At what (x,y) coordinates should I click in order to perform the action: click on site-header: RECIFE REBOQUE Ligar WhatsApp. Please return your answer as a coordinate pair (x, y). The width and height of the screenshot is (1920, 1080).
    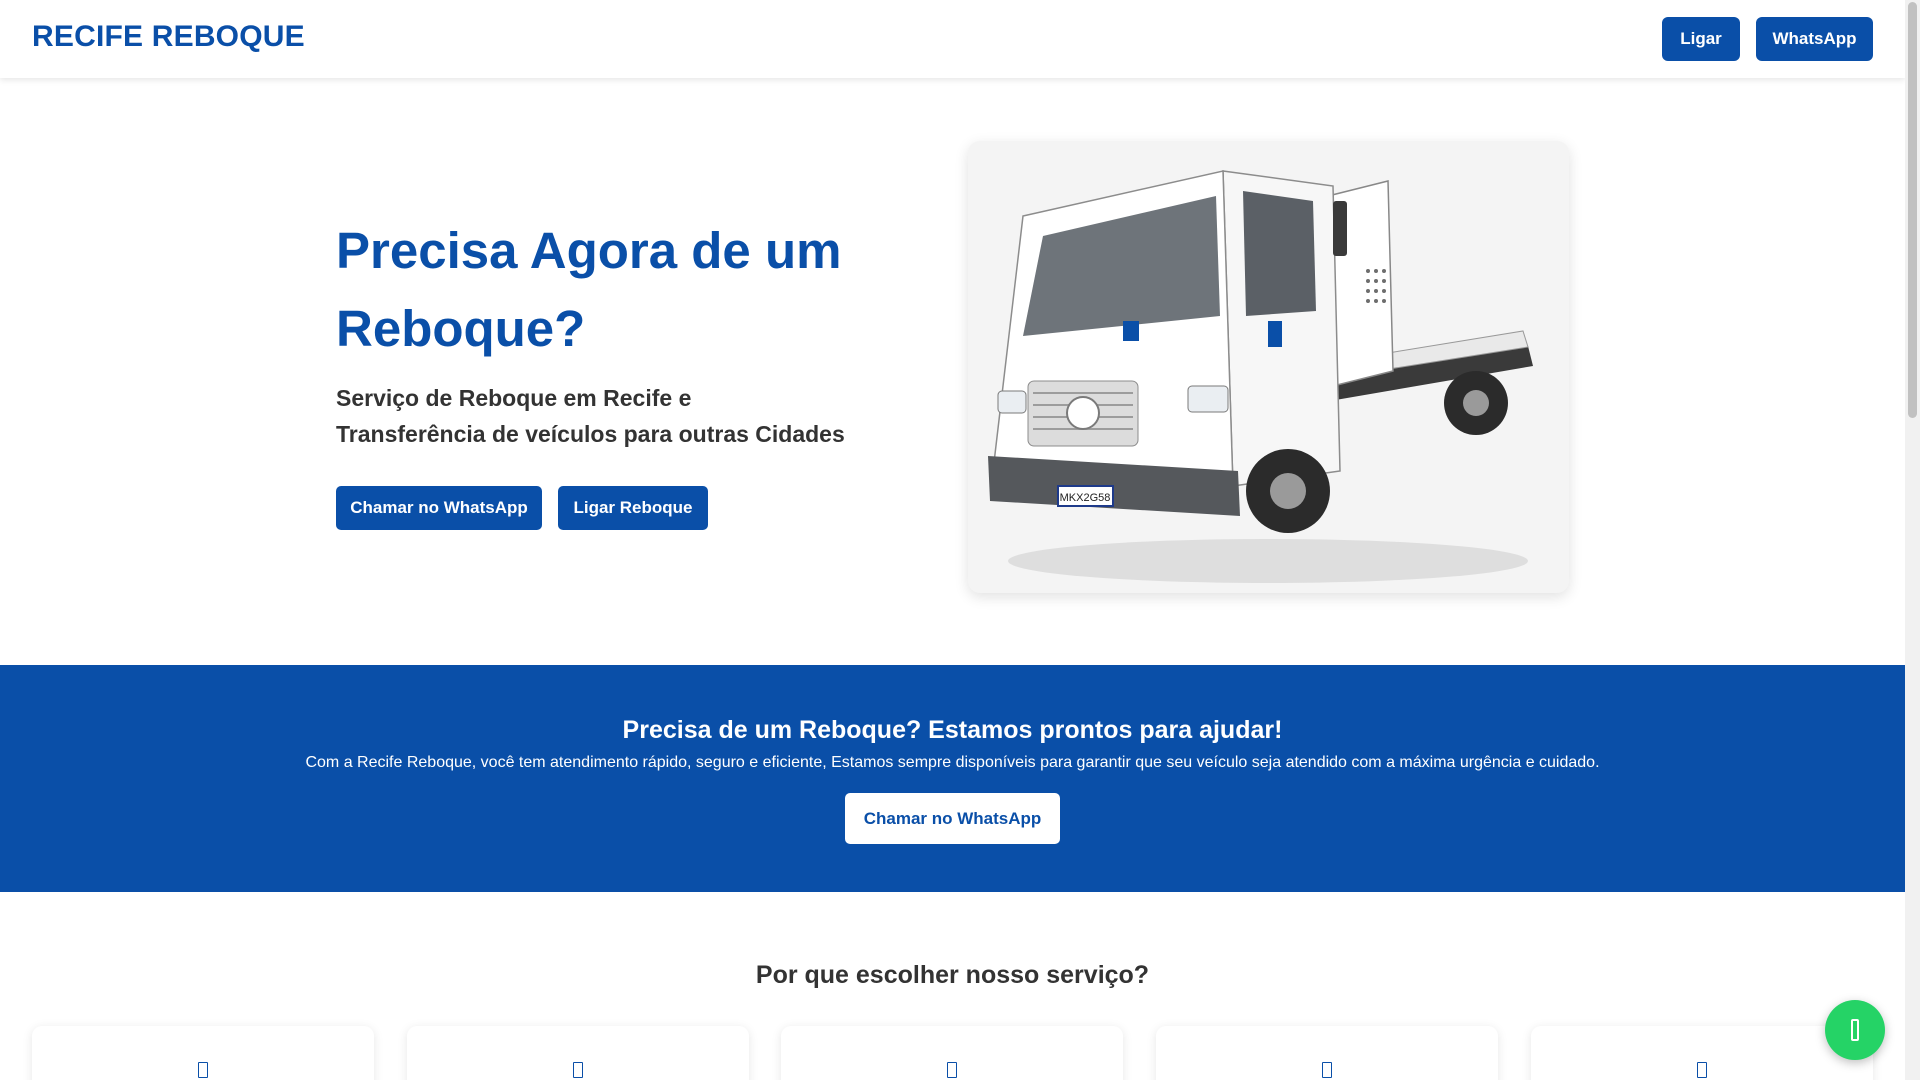
    Looking at the image, I should click on (952, 39).